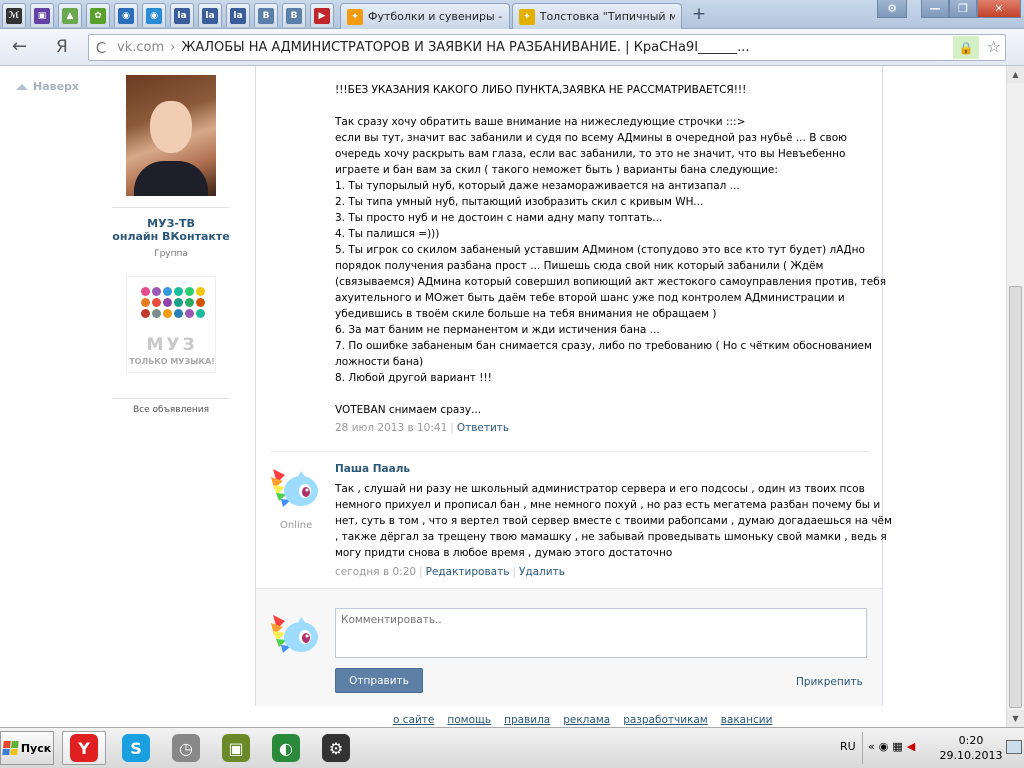  I want to click on network-icon: ▦, so click(897, 746).